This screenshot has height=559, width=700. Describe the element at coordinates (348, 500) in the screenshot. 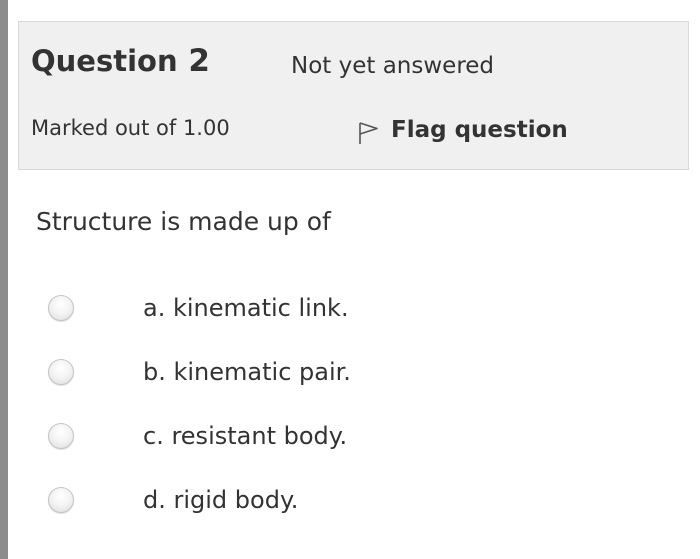

I see `answer-option-d: d. rigid body.` at that location.